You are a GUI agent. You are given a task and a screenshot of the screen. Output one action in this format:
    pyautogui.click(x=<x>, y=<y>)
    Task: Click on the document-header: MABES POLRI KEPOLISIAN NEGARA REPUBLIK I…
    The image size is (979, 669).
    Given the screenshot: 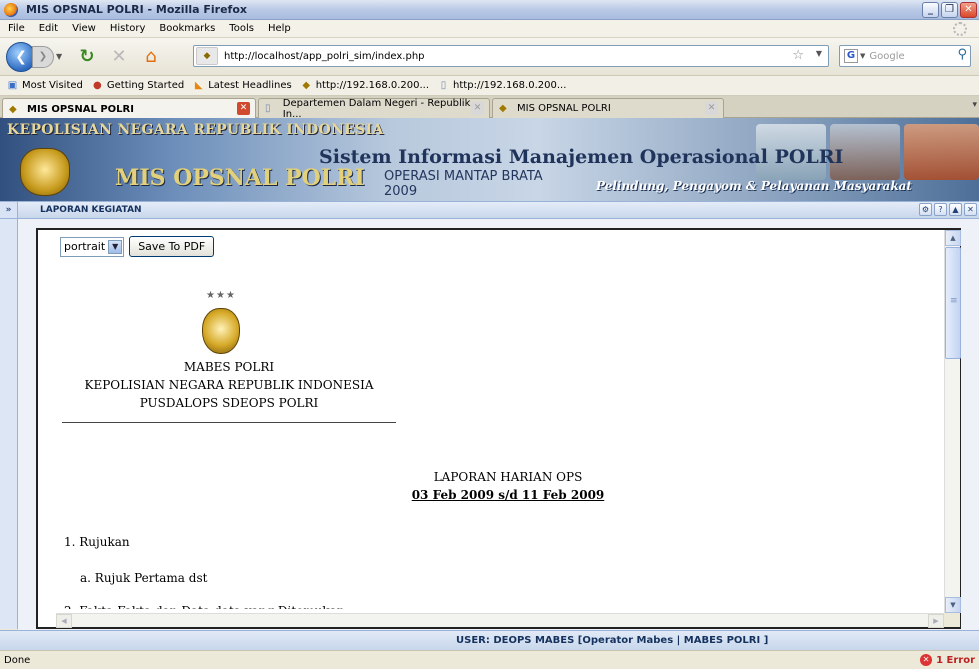 What is the action you would take?
    pyautogui.click(x=229, y=385)
    